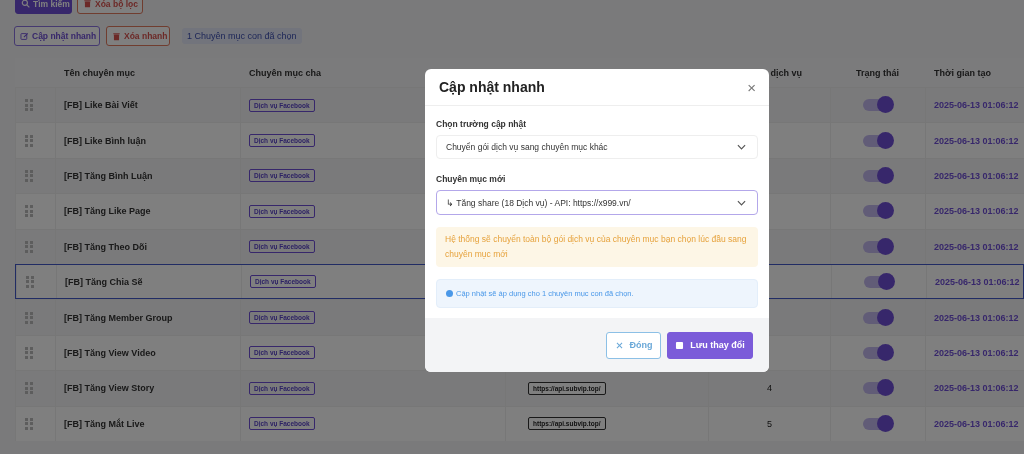  What do you see at coordinates (109, 388) in the screenshot?
I see `category-name: [FB] Tăng View Story` at bounding box center [109, 388].